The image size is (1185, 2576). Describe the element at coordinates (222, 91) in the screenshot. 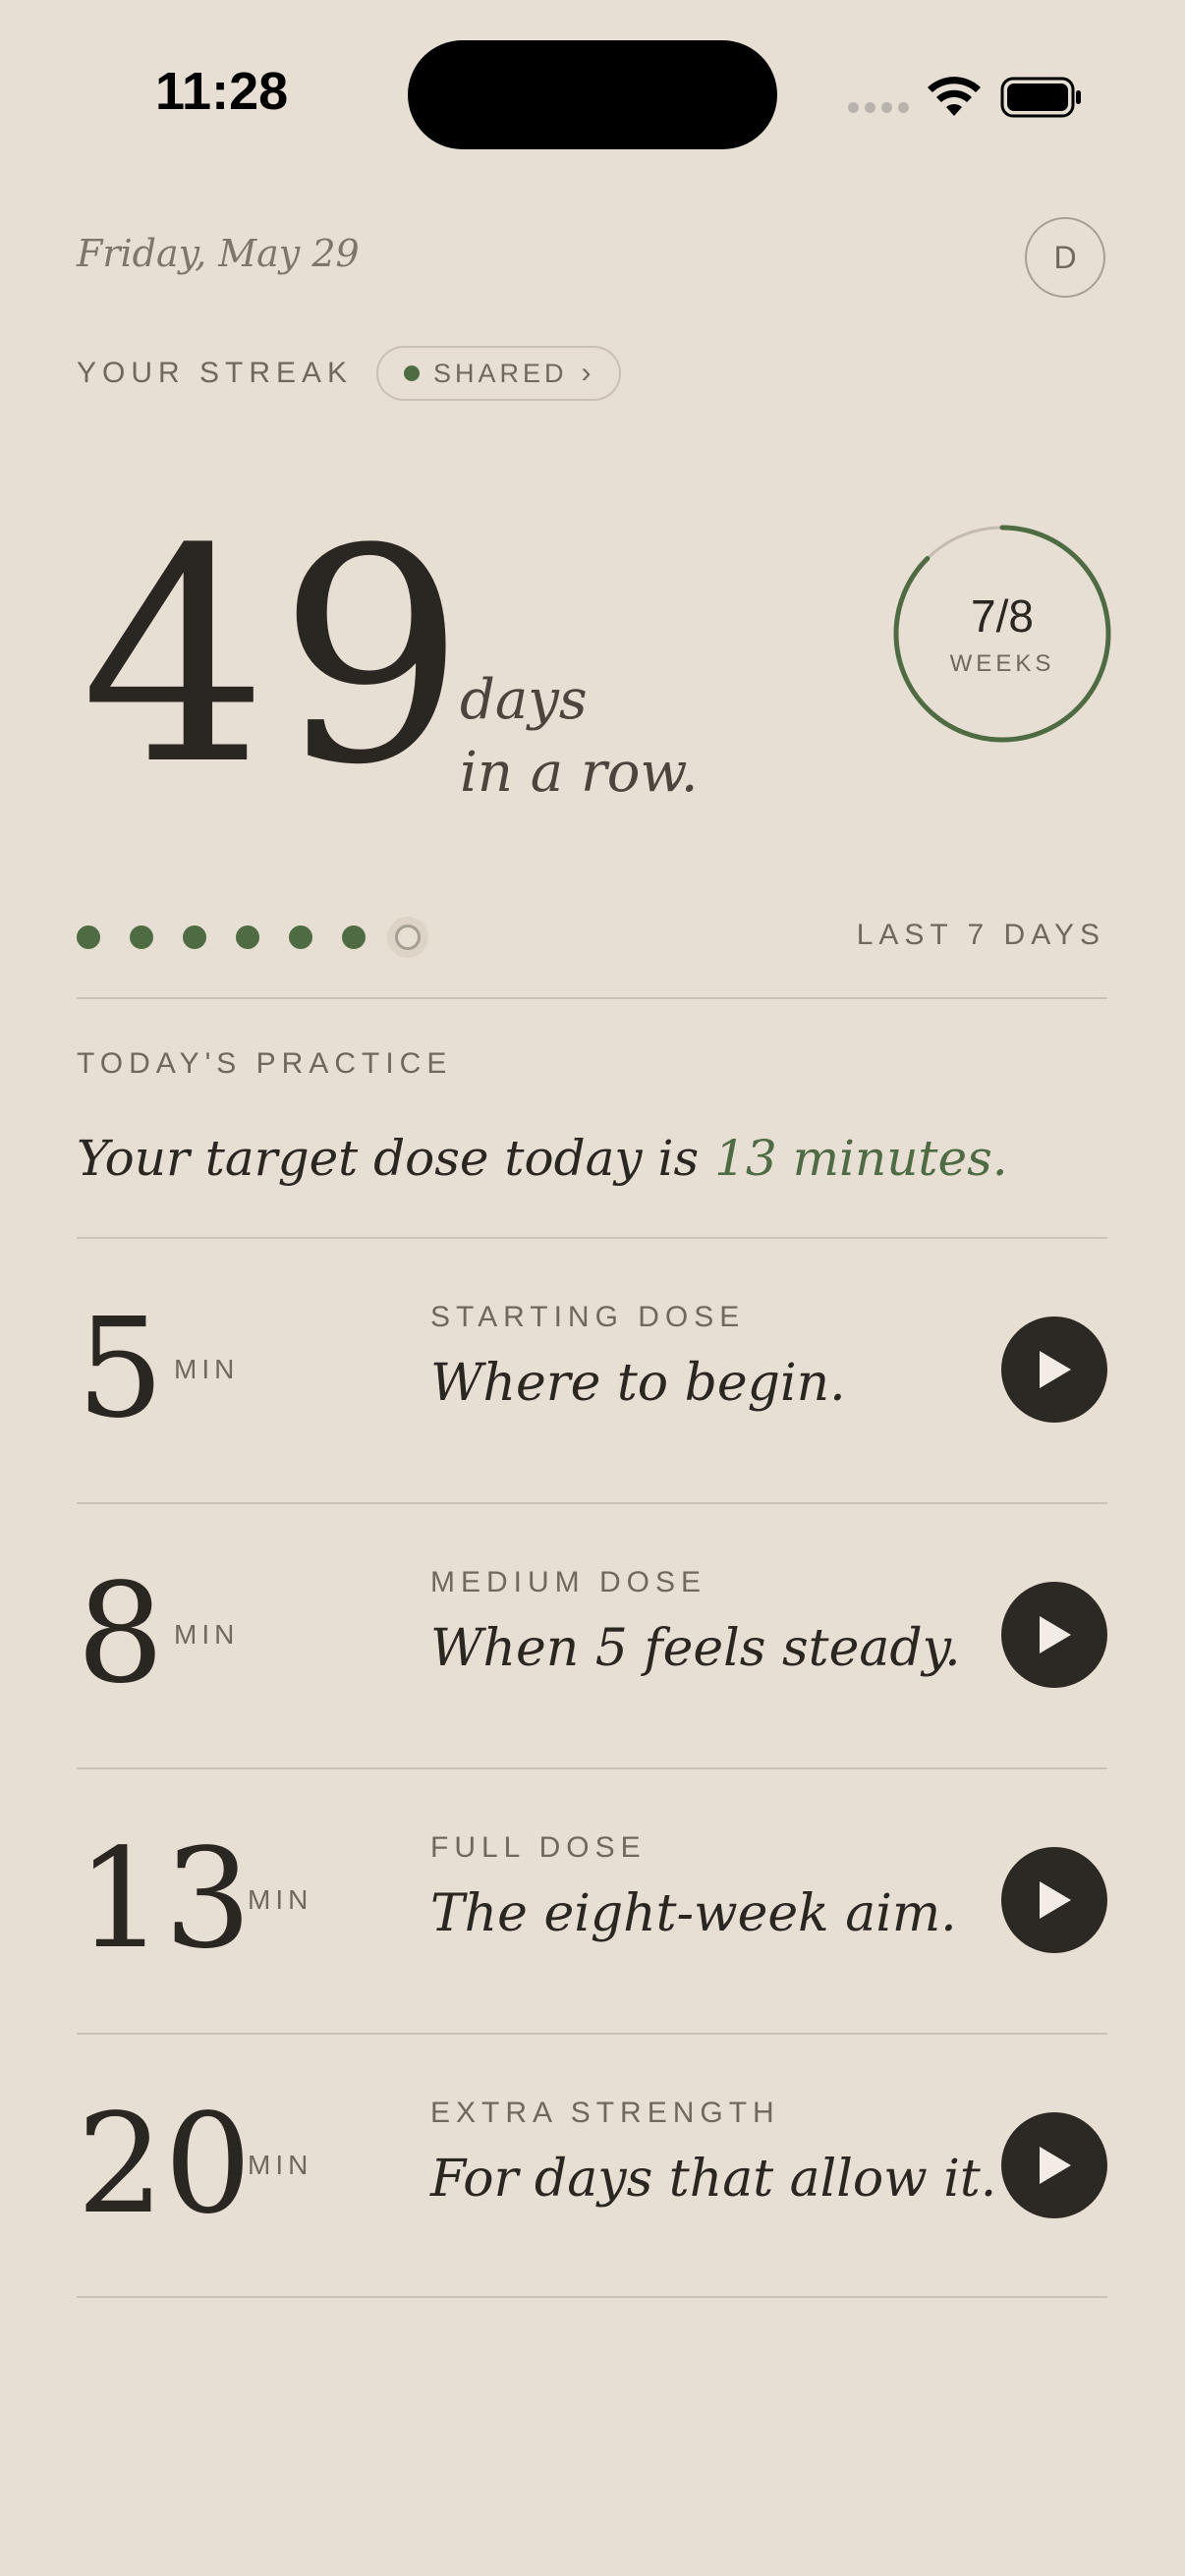

I see `status-time: 11:28` at that location.